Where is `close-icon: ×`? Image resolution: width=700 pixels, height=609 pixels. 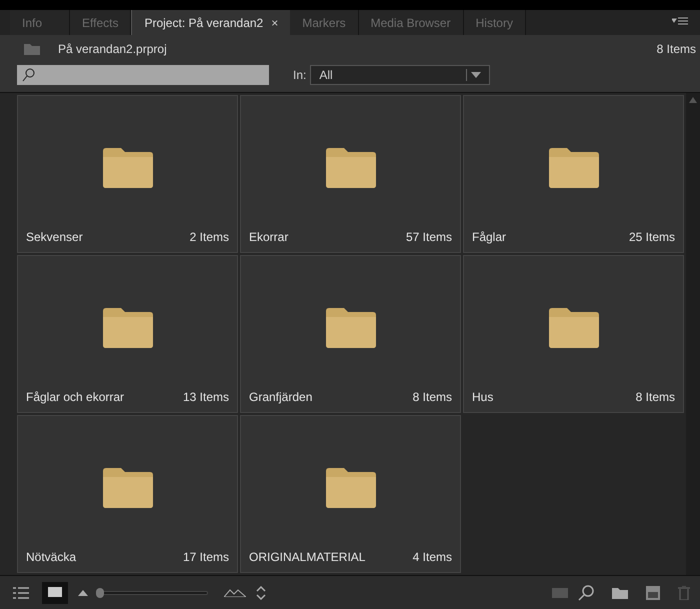
close-icon: × is located at coordinates (274, 23).